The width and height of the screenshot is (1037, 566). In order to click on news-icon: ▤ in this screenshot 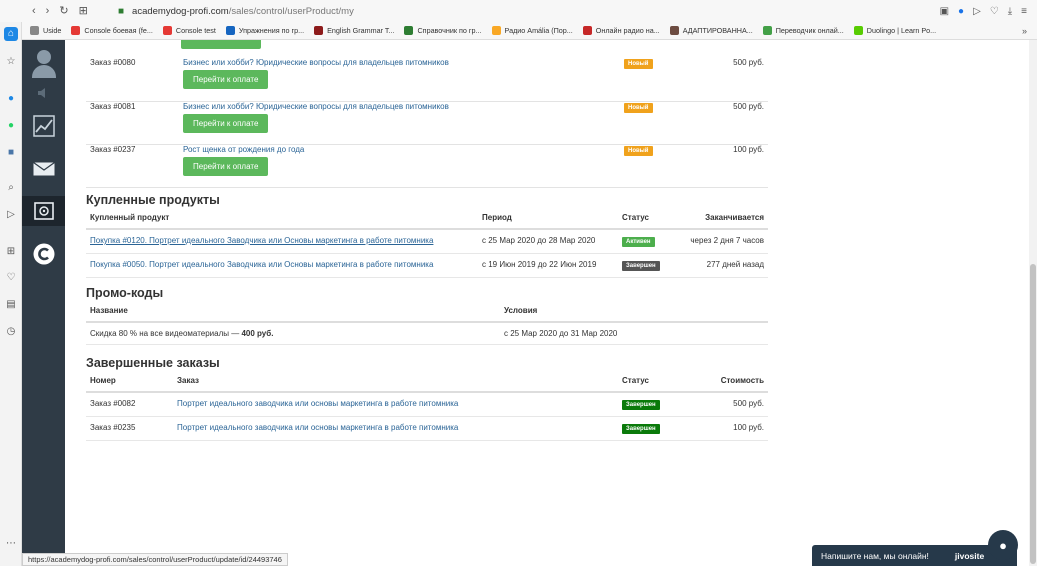, I will do `click(11, 305)`.